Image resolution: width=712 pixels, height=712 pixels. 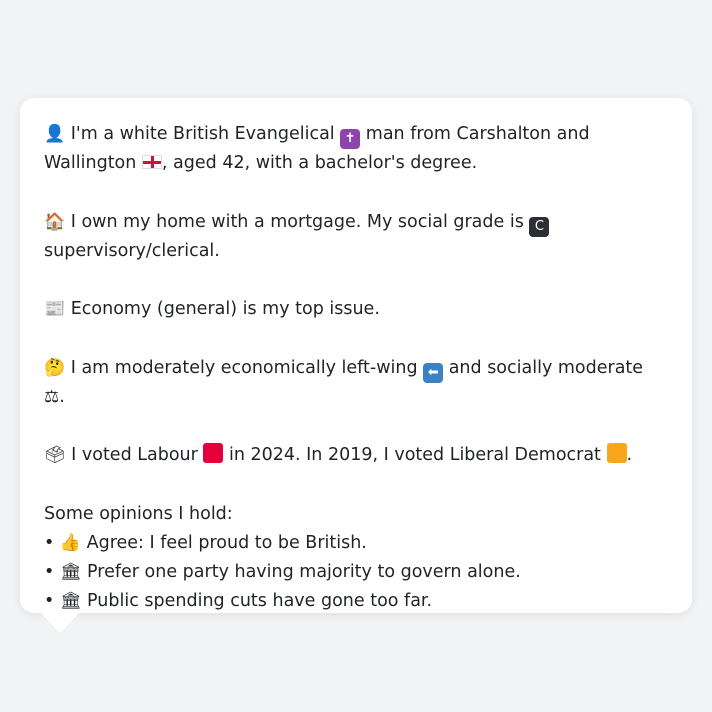 What do you see at coordinates (55, 134) in the screenshot?
I see `person-silhouette-icon: 👤` at bounding box center [55, 134].